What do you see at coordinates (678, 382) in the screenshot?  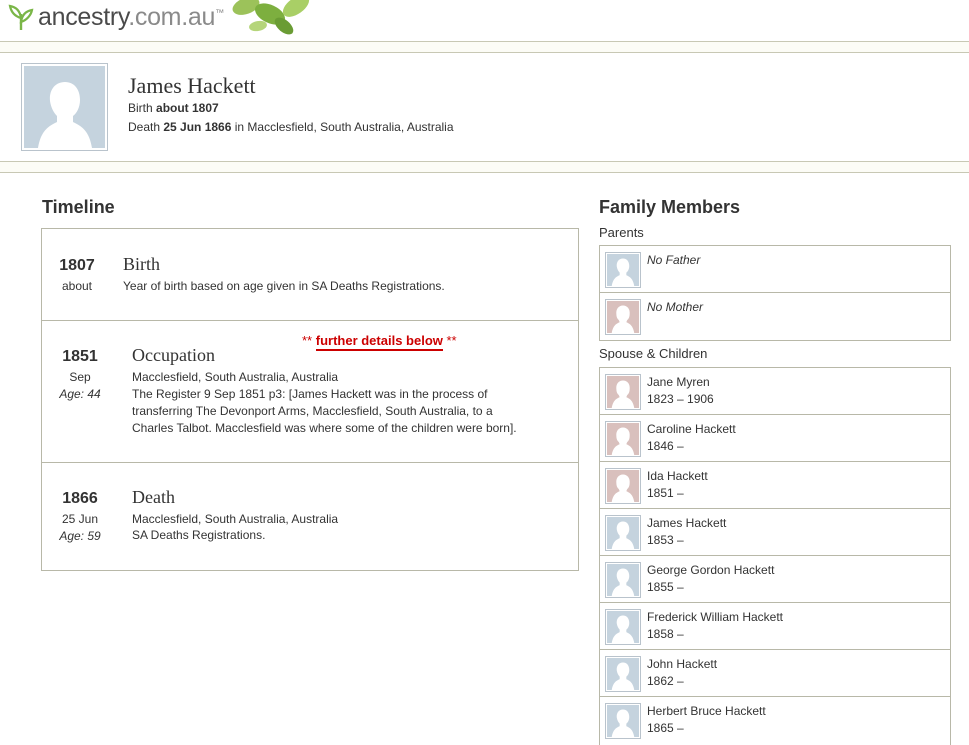 I see `member-name: Jane Myren` at bounding box center [678, 382].